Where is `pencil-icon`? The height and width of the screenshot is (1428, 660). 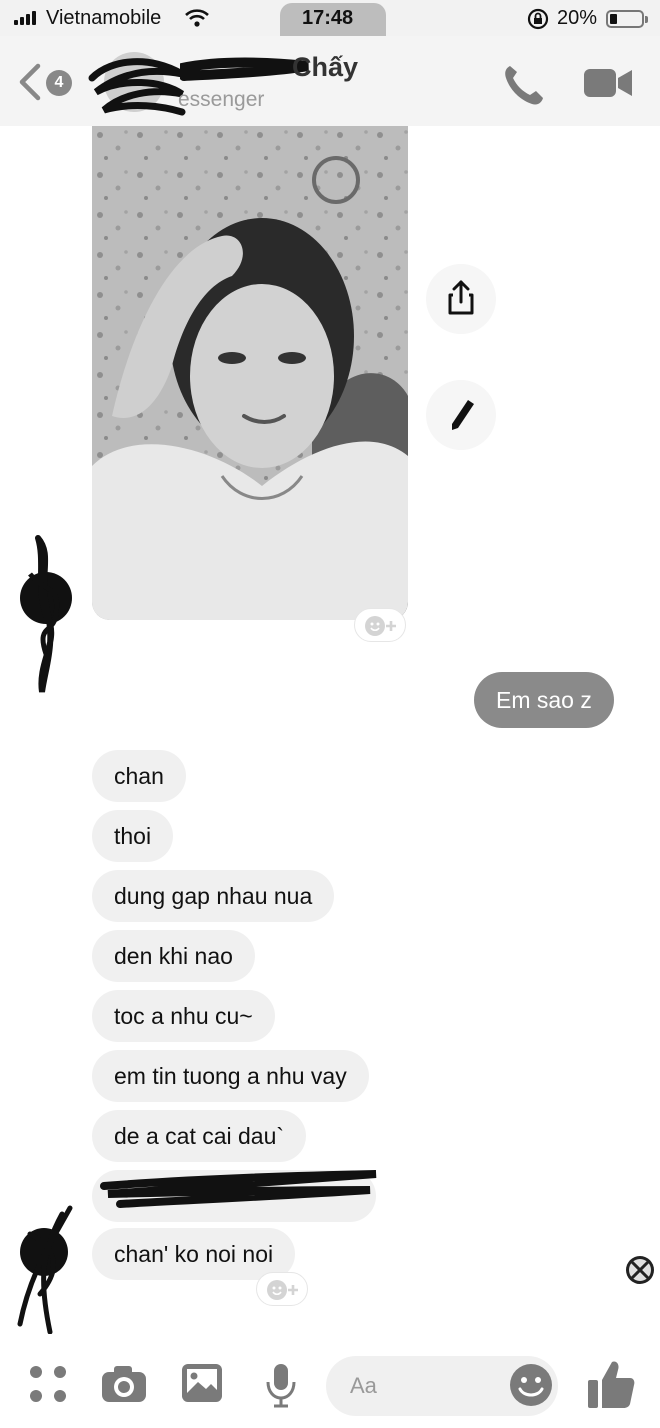
pencil-icon is located at coordinates (463, 415).